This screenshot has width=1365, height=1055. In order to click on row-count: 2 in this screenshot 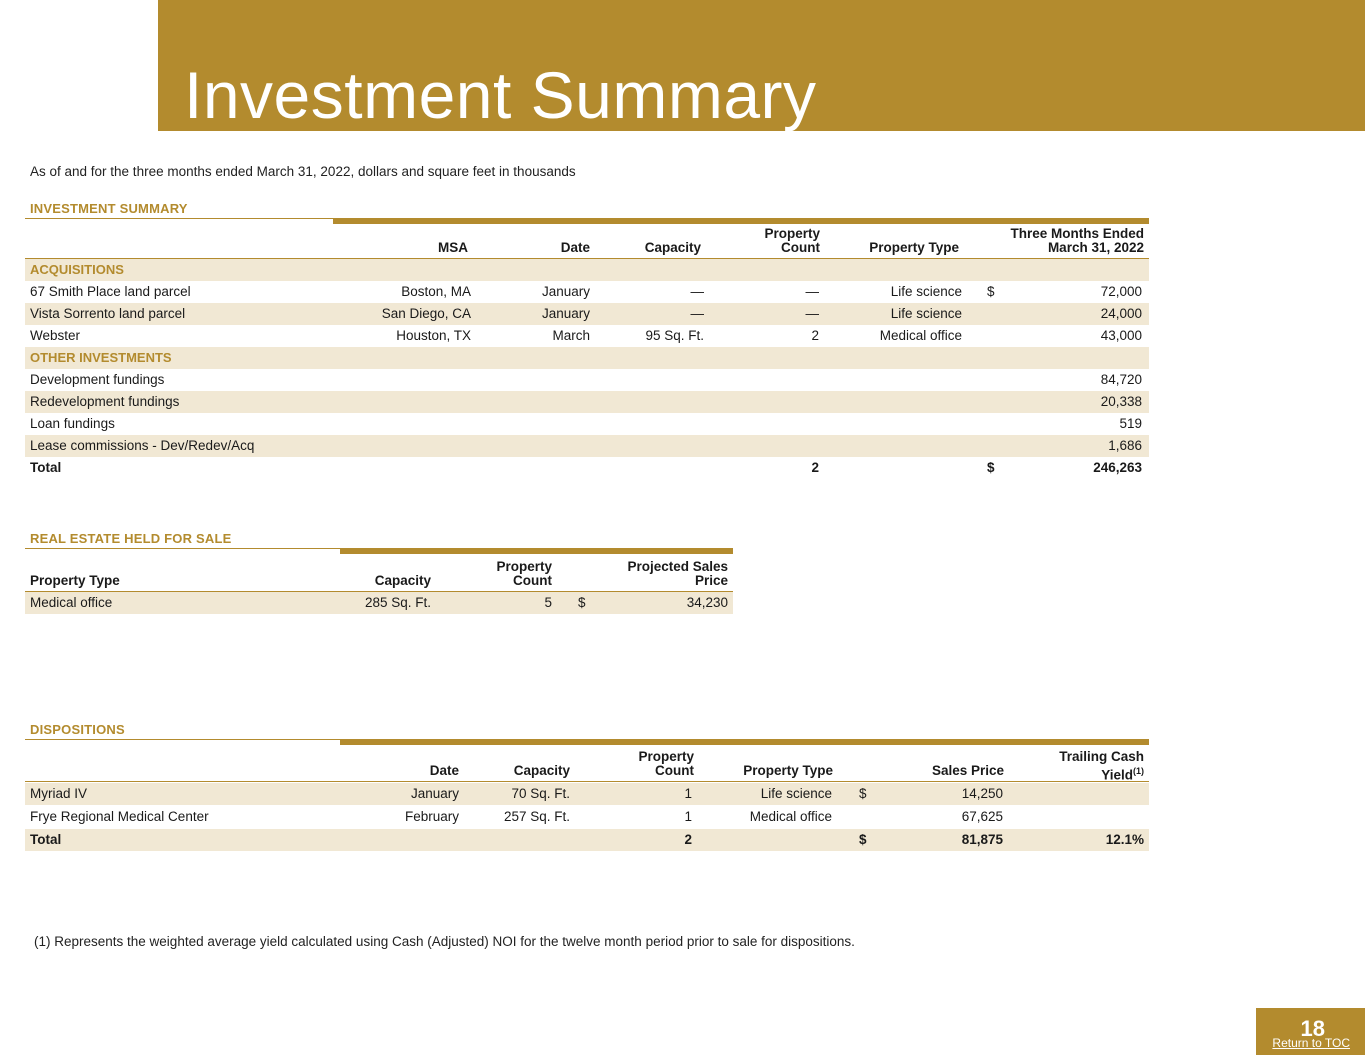, I will do `click(815, 335)`.